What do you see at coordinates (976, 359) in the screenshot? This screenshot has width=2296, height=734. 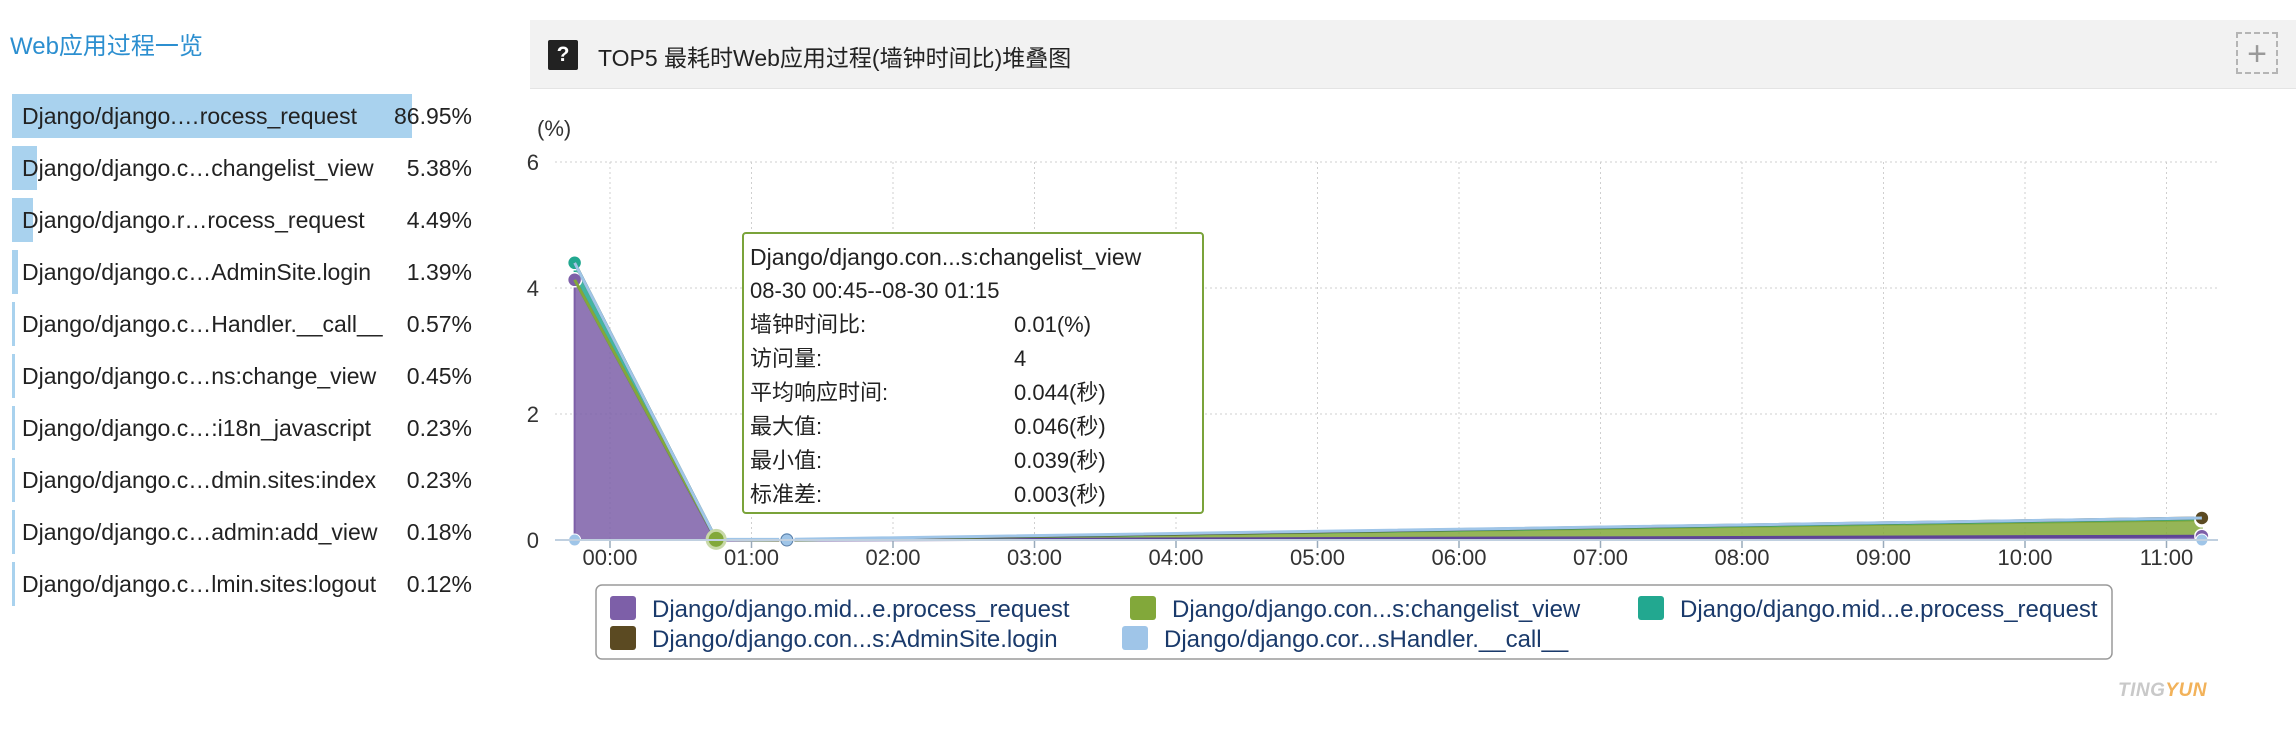 I see `tooltip-row: 访问量: 4` at bounding box center [976, 359].